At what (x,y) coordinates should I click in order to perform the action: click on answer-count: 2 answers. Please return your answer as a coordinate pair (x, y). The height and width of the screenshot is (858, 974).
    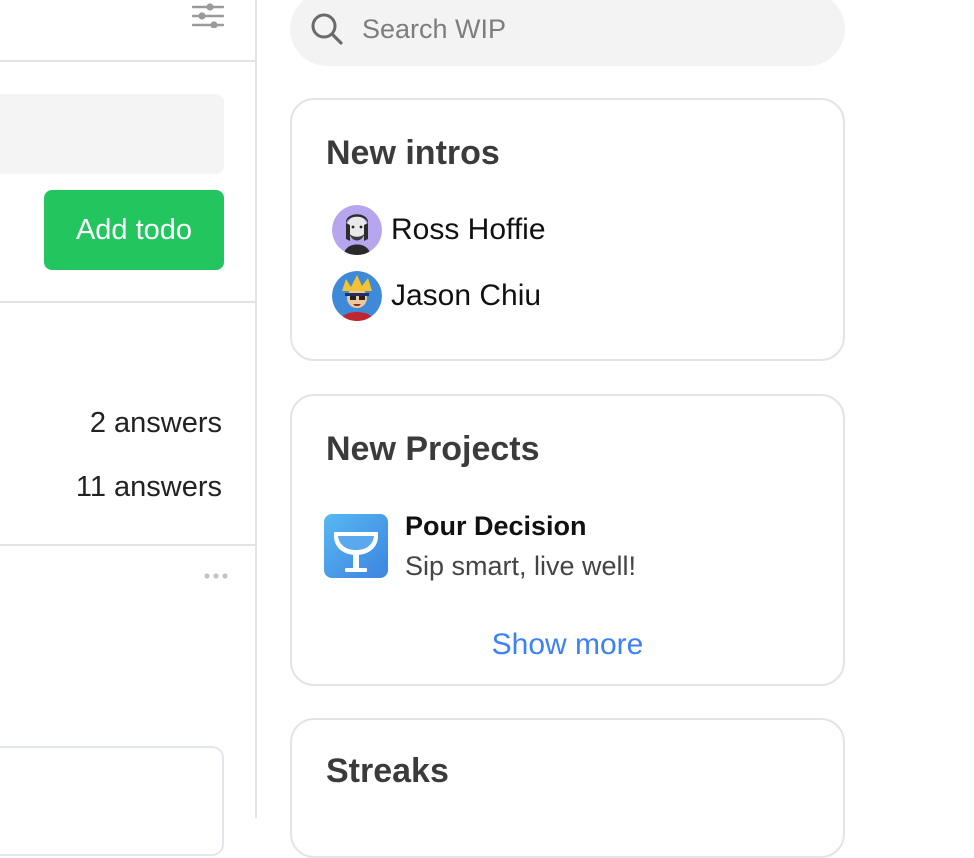
    Looking at the image, I should click on (156, 423).